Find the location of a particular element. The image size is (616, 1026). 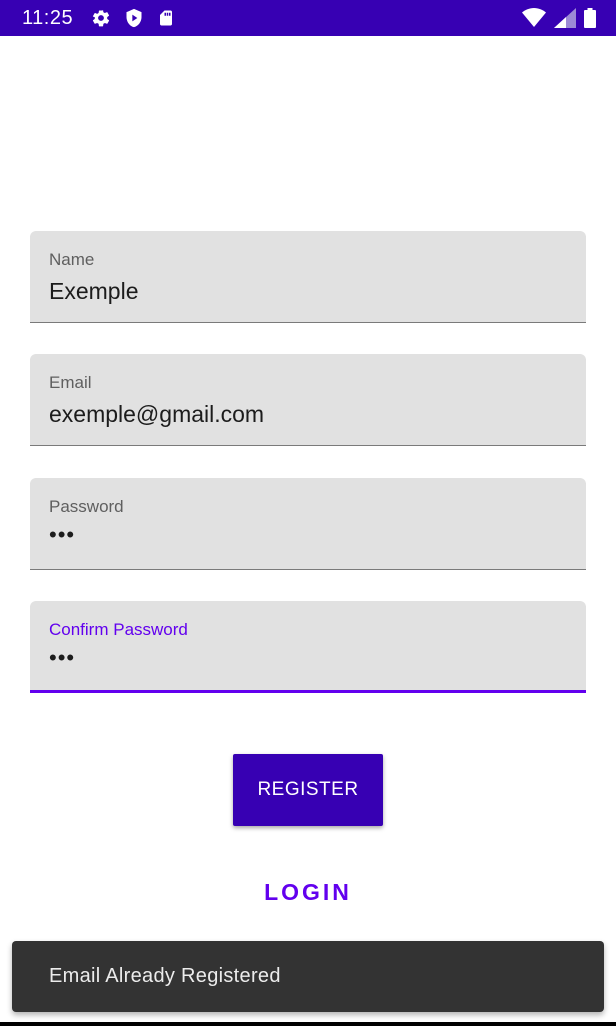

snackbar-message: Email Already Registered is located at coordinates (165, 976).